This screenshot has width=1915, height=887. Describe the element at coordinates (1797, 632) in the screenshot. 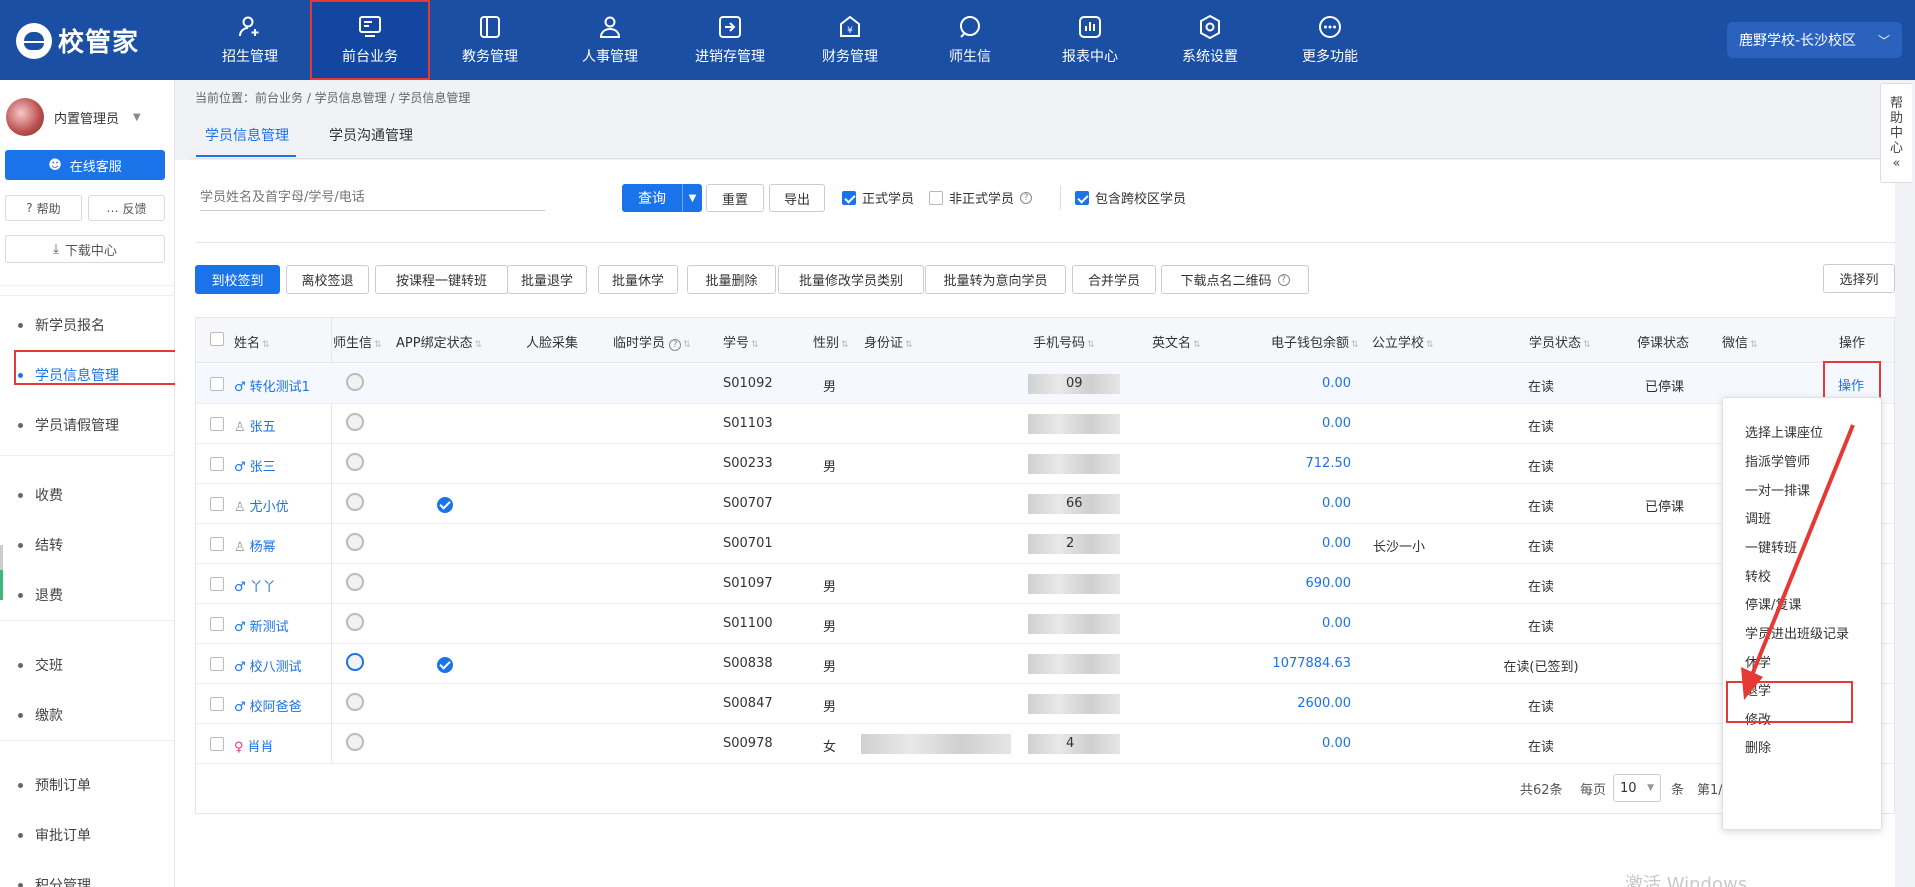

I see `menu-item: 学员进出班级记录` at that location.